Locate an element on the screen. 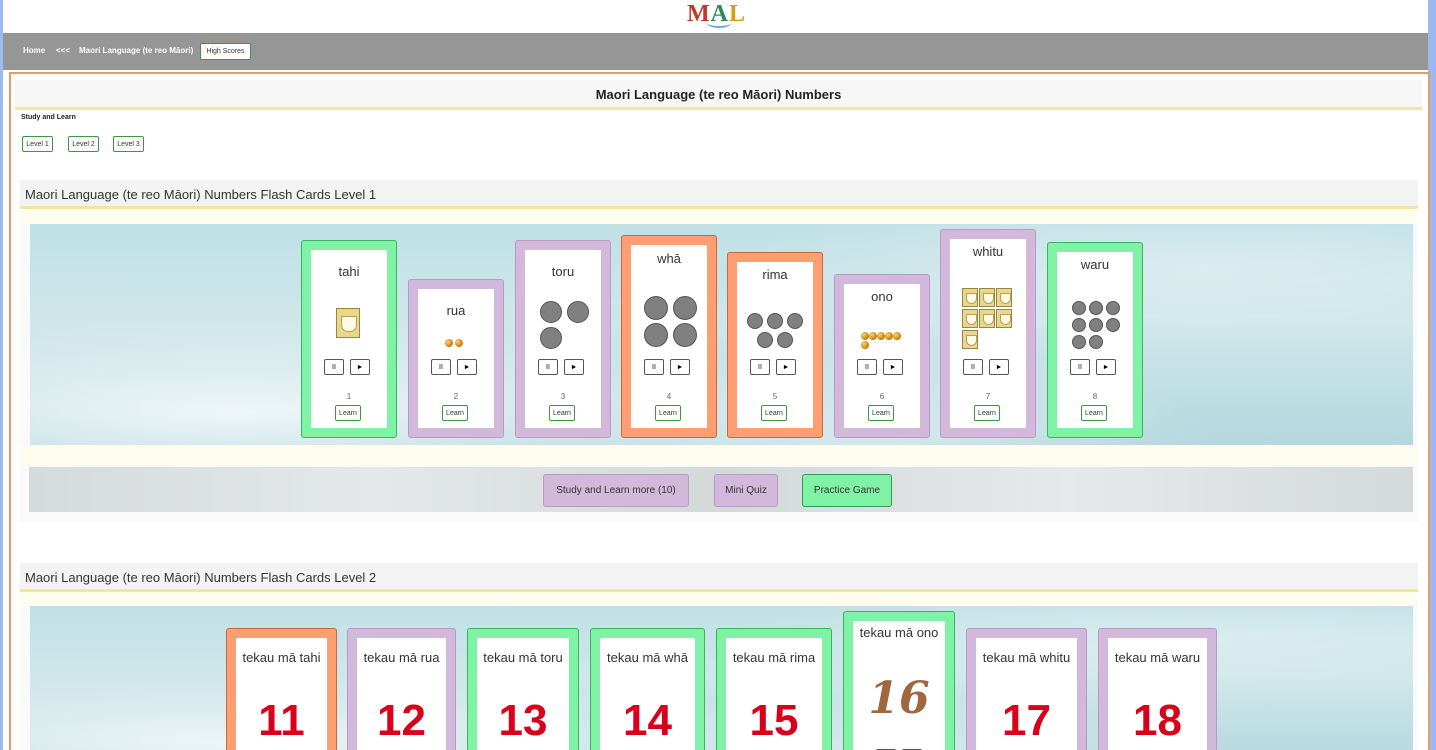  flash-card-rua: rua II ► 2 Learn is located at coordinates (456, 358).